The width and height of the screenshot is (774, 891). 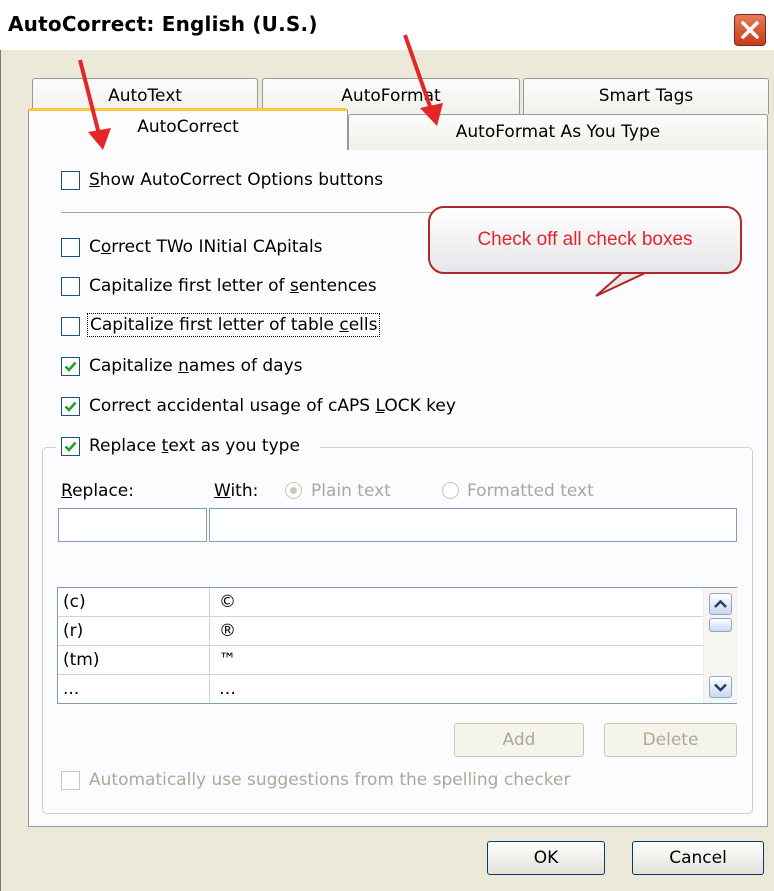 What do you see at coordinates (698, 858) in the screenshot?
I see `cancel-button: Cancel` at bounding box center [698, 858].